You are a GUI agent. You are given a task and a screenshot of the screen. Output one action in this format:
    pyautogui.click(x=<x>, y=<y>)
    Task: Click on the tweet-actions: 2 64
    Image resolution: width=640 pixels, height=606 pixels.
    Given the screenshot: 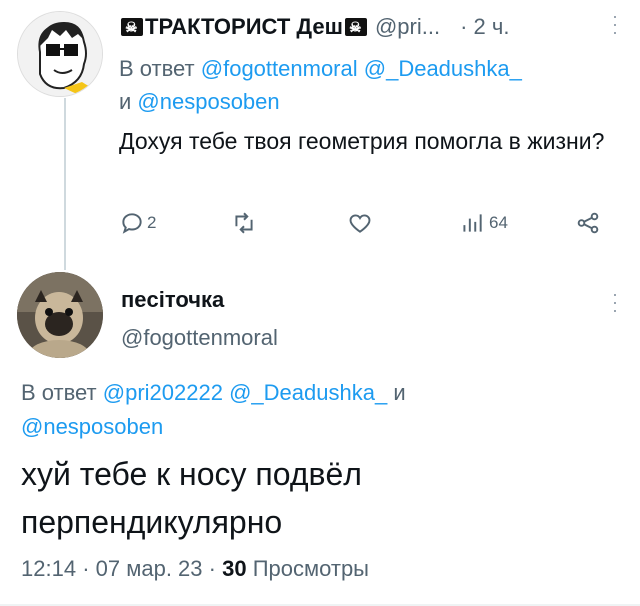 What is the action you would take?
    pyautogui.click(x=364, y=227)
    